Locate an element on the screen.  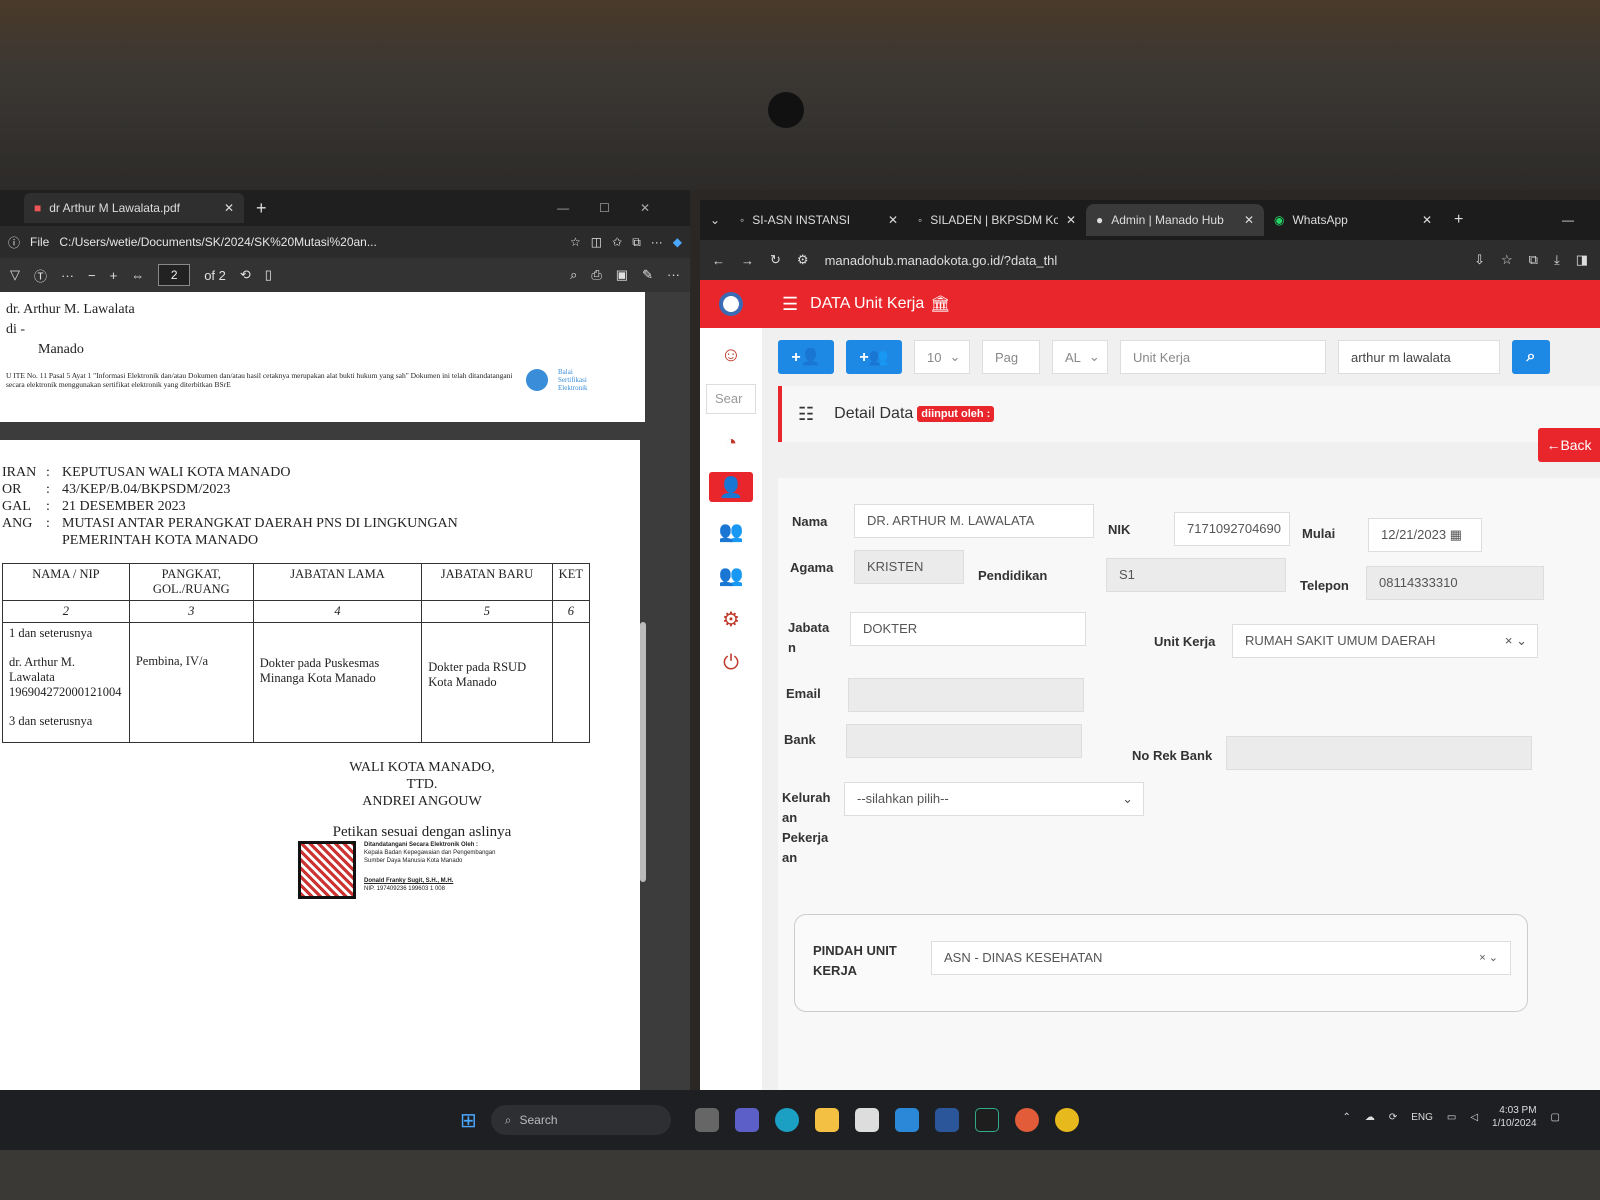
store-icon is located at coordinates (866, 1120).